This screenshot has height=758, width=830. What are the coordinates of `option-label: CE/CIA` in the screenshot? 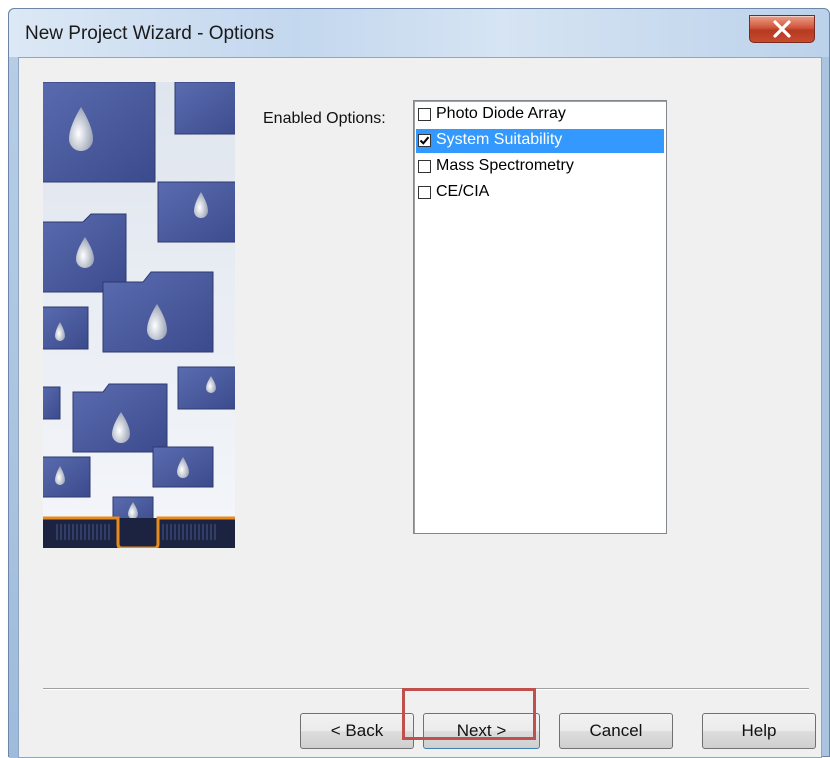 It's located at (463, 191).